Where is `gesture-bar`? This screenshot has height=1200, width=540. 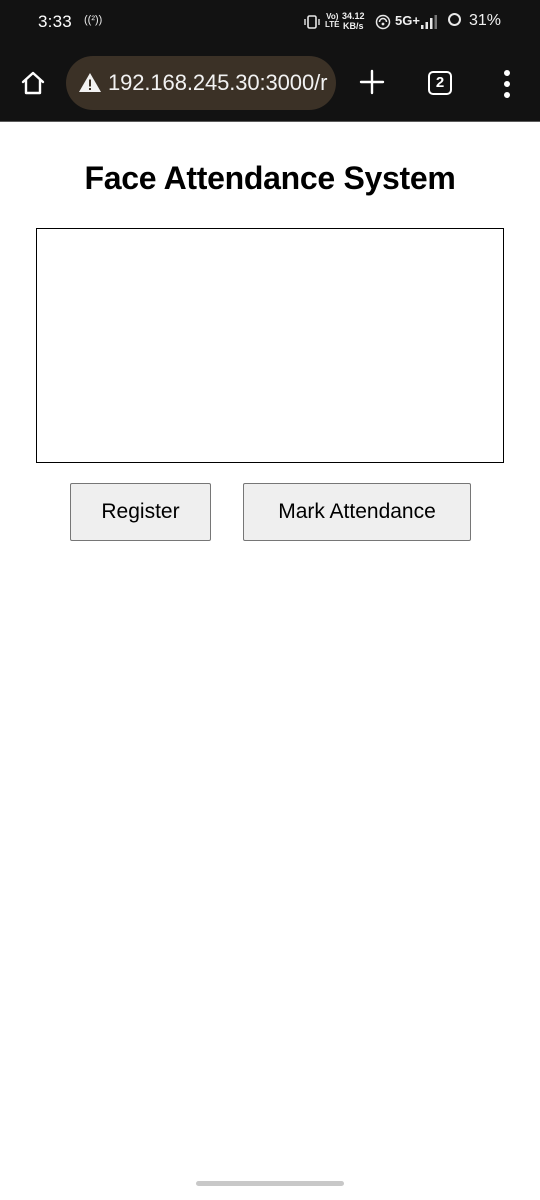
gesture-bar is located at coordinates (270, 1183).